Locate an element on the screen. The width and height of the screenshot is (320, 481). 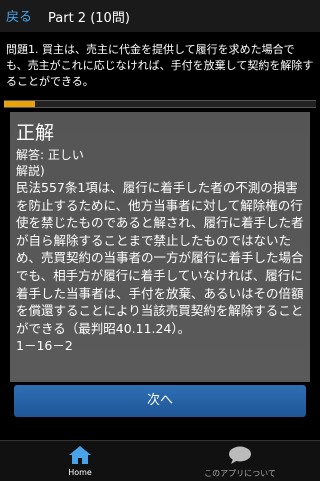
tab-home: Home is located at coordinates (80, 461).